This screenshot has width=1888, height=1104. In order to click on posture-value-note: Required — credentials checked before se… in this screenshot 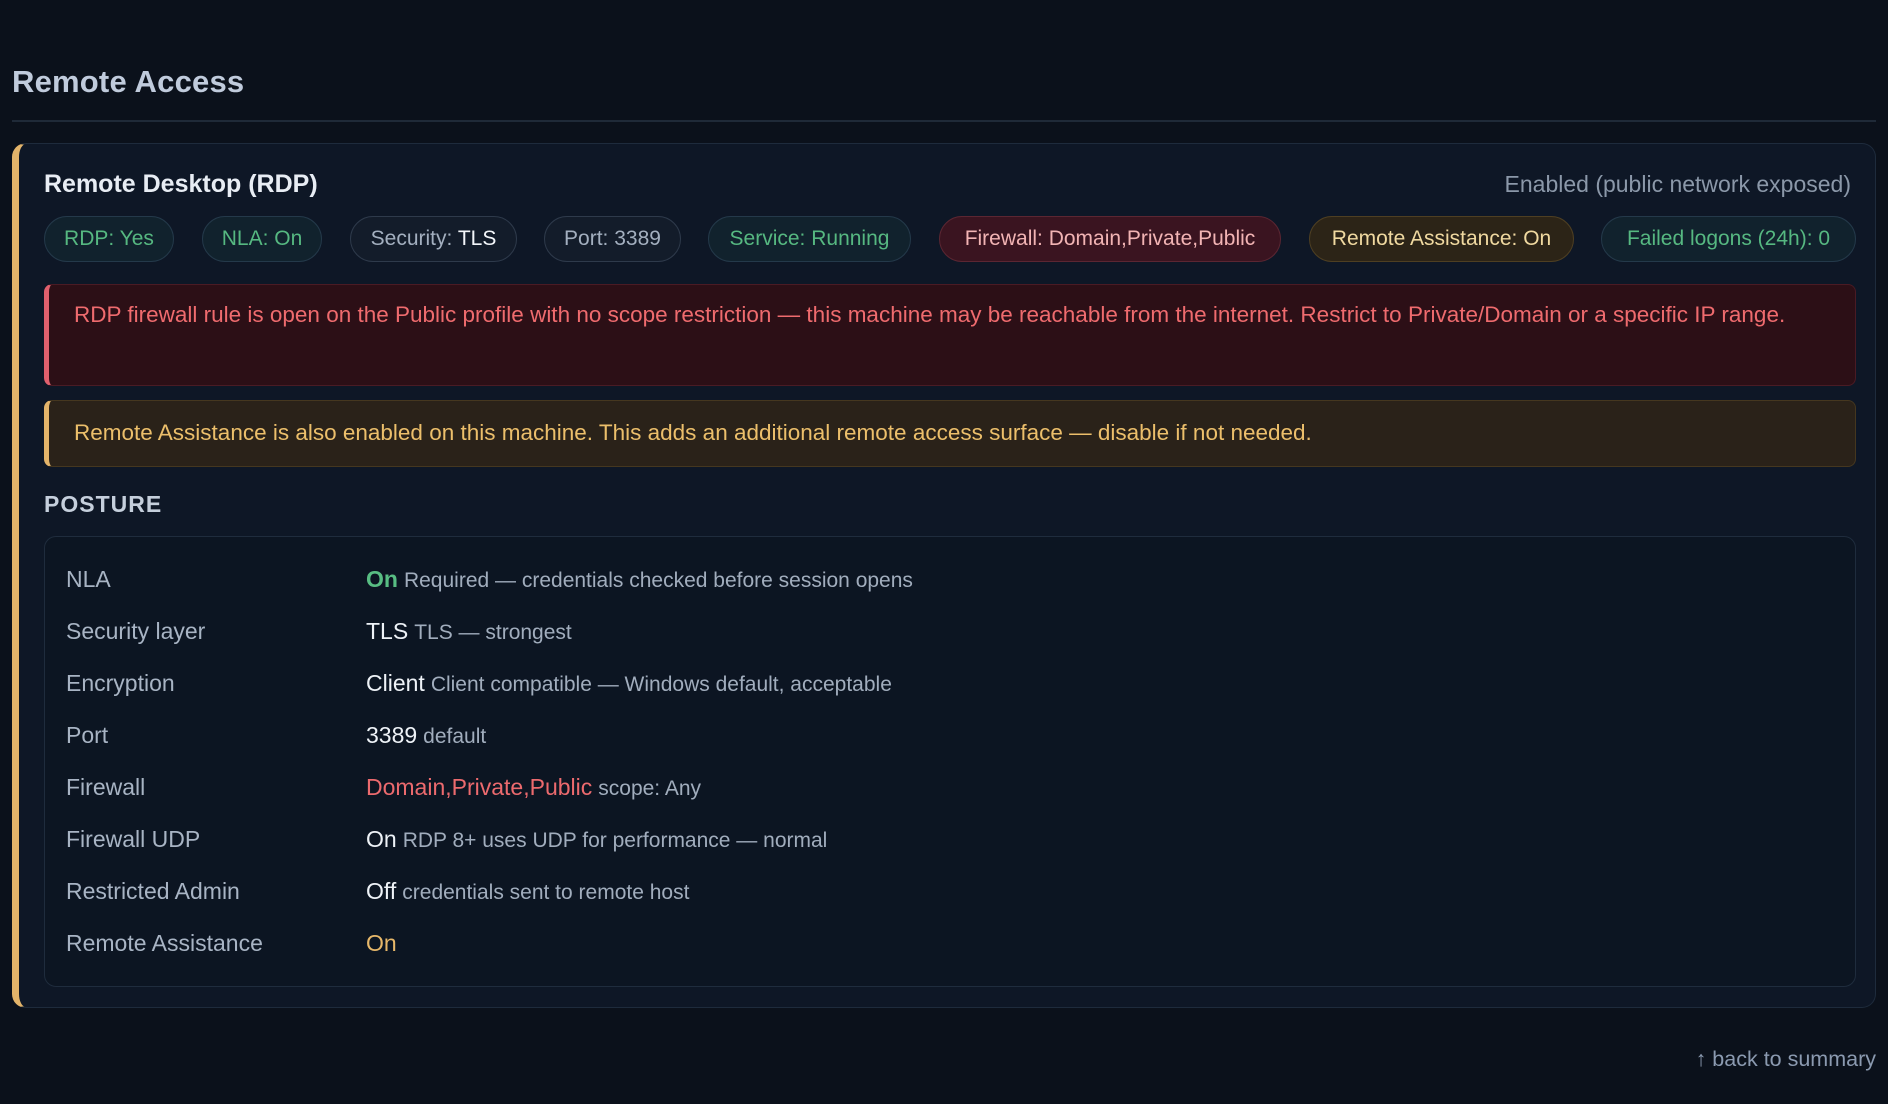, I will do `click(658, 580)`.